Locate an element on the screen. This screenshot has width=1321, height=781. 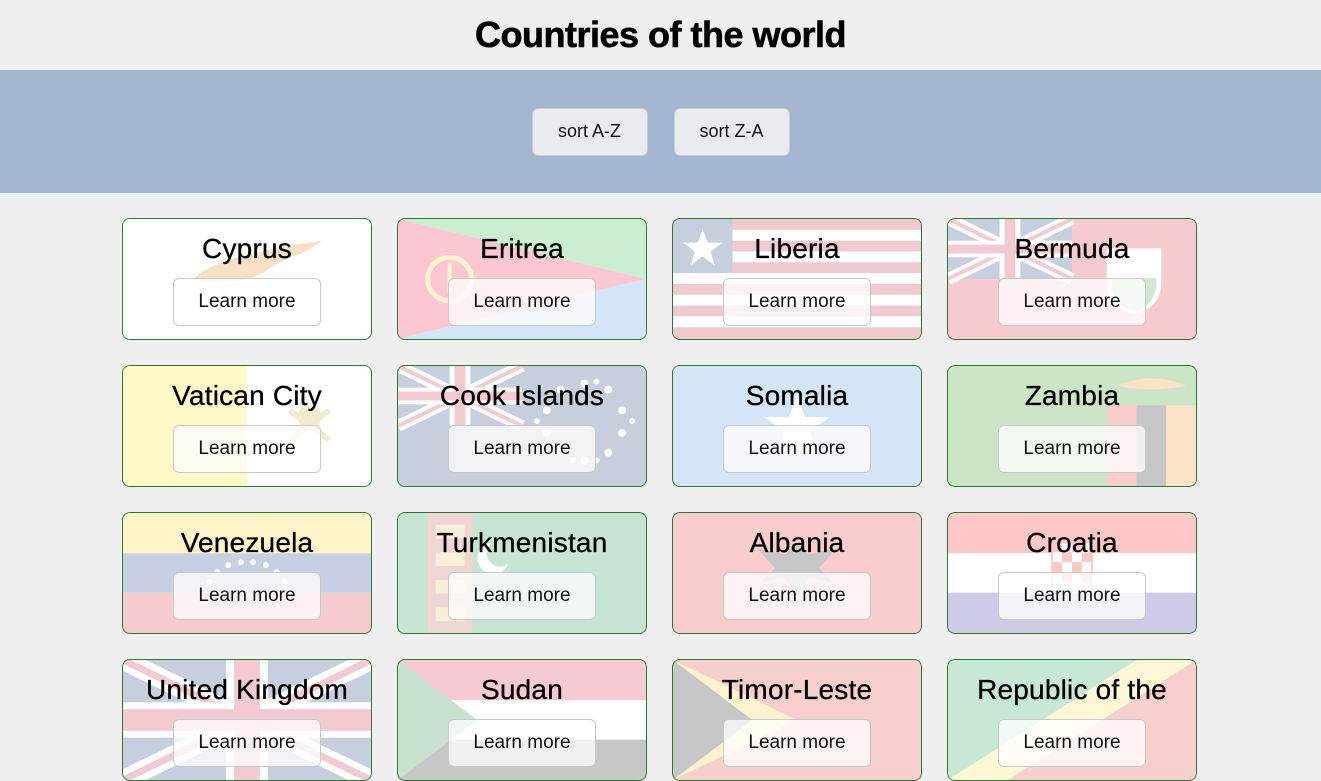
country-card: Venezuela Learn more is located at coordinates (247, 573).